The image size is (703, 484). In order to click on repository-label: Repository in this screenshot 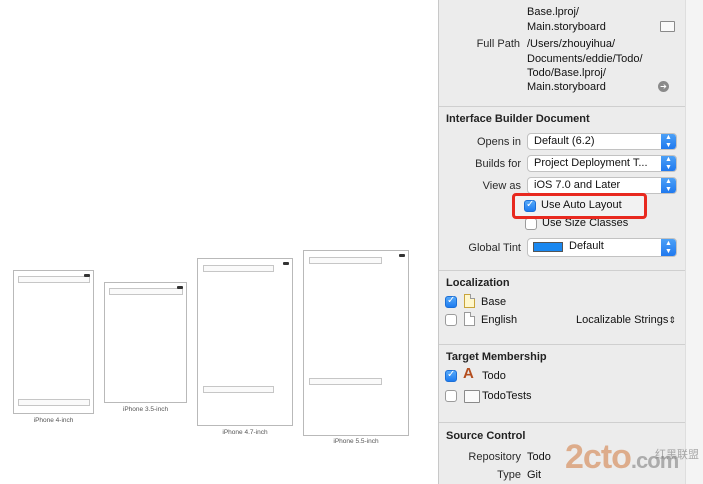, I will do `click(494, 457)`.